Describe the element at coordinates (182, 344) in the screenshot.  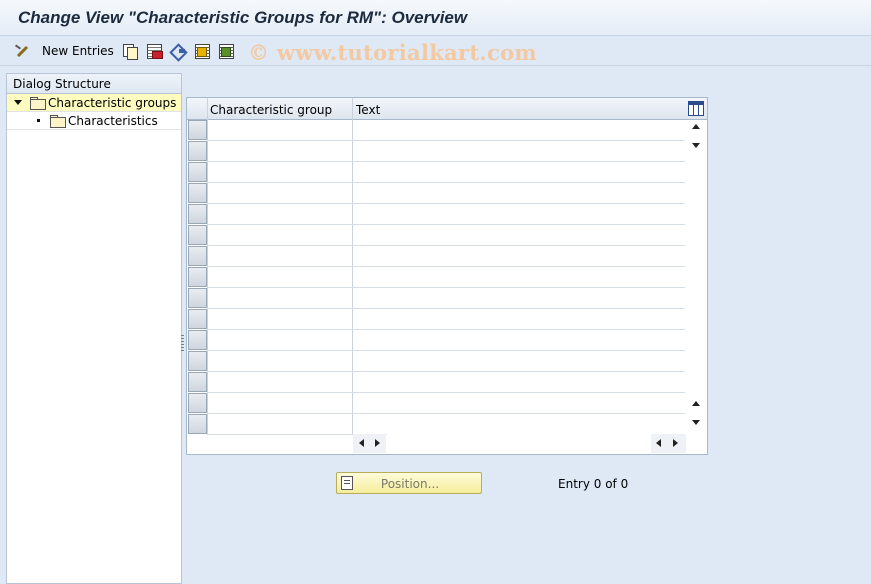
I see `panel-splitter-handle` at that location.